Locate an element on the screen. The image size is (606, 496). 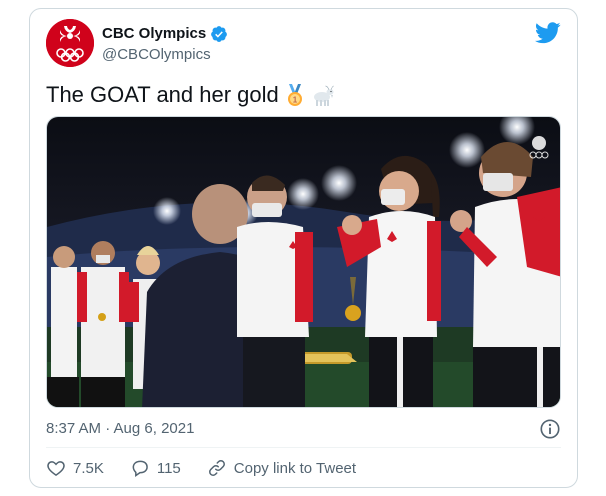
info-icon is located at coordinates (550, 429).